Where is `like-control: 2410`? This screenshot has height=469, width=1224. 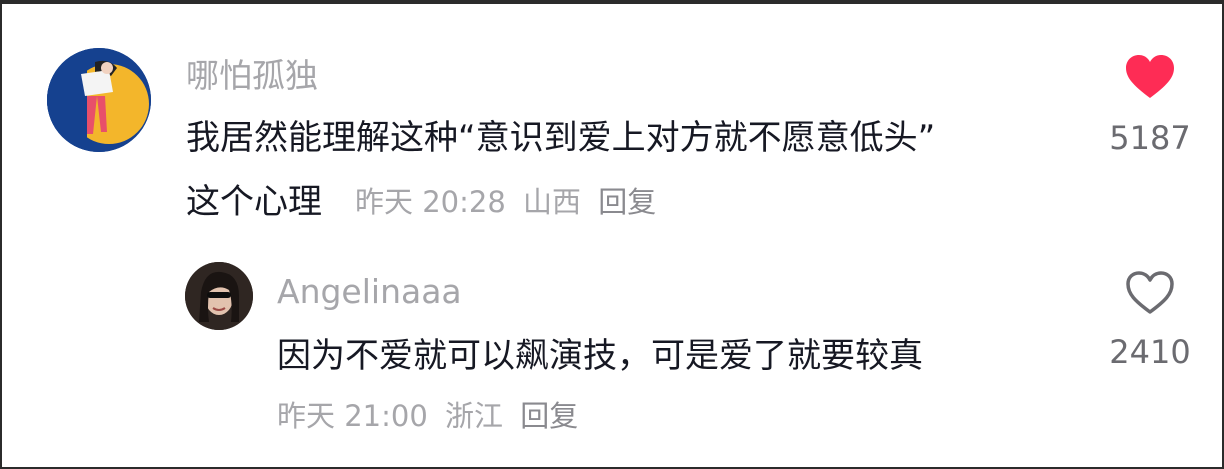 like-control: 2410 is located at coordinates (1150, 321).